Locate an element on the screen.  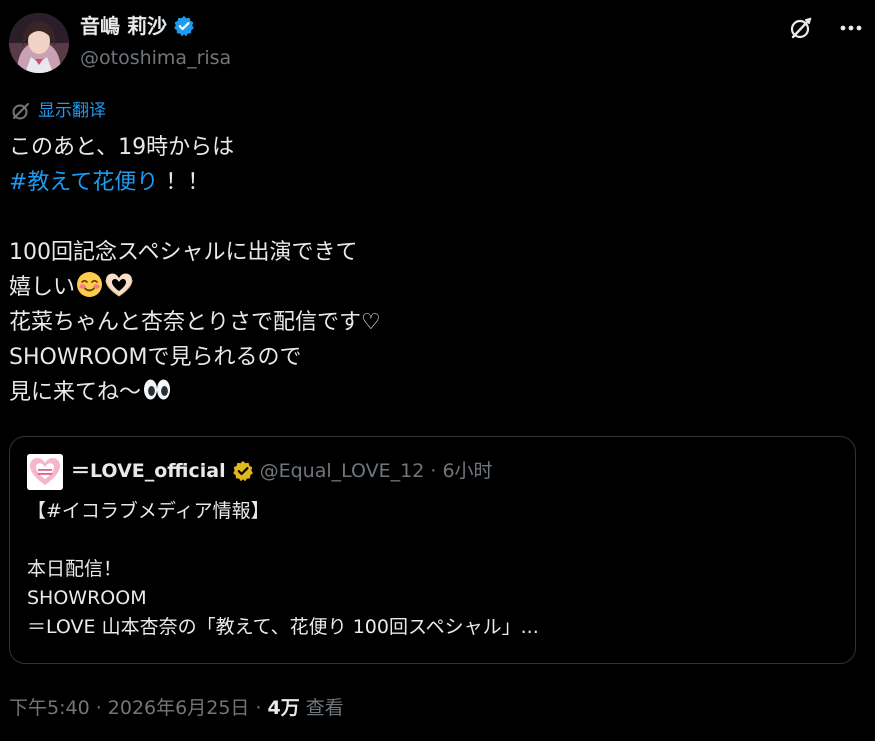
eyes-icon is located at coordinates (157, 395).